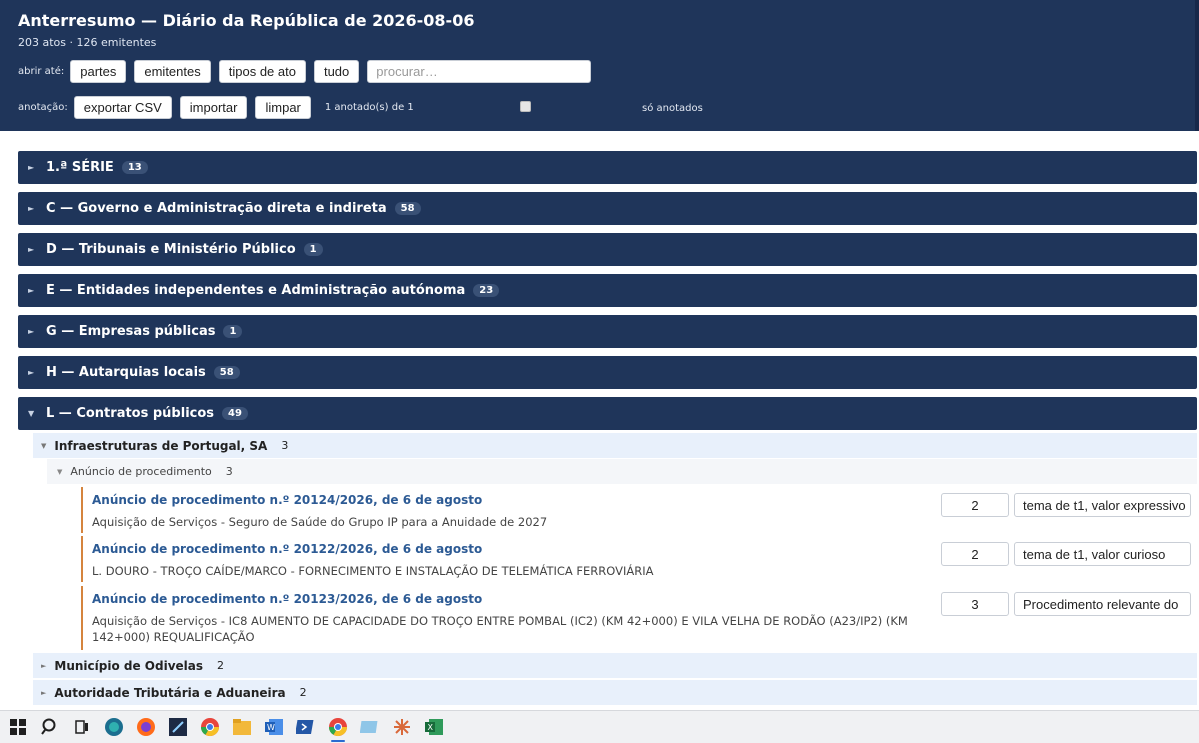 Image resolution: width=1199 pixels, height=743 pixels. Describe the element at coordinates (141, 471) in the screenshot. I see `act-type-name: Anúncio de procedimento` at that location.